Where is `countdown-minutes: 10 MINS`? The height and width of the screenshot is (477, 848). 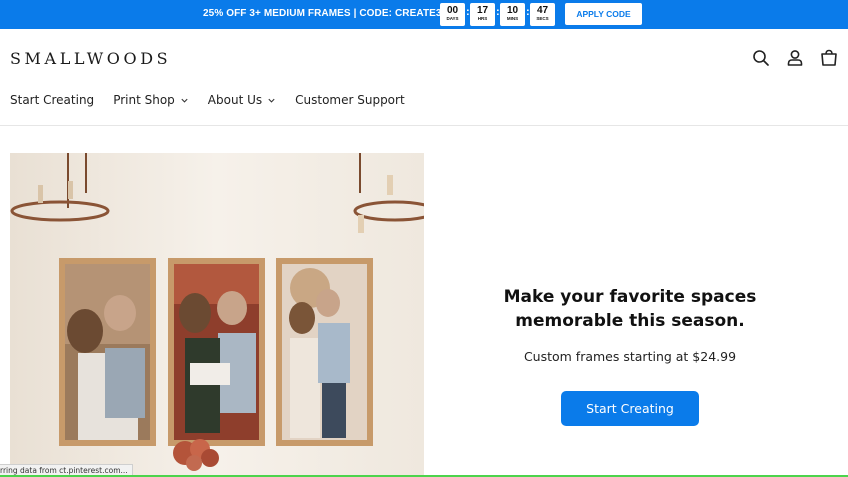 countdown-minutes: 10 MINS is located at coordinates (512, 14).